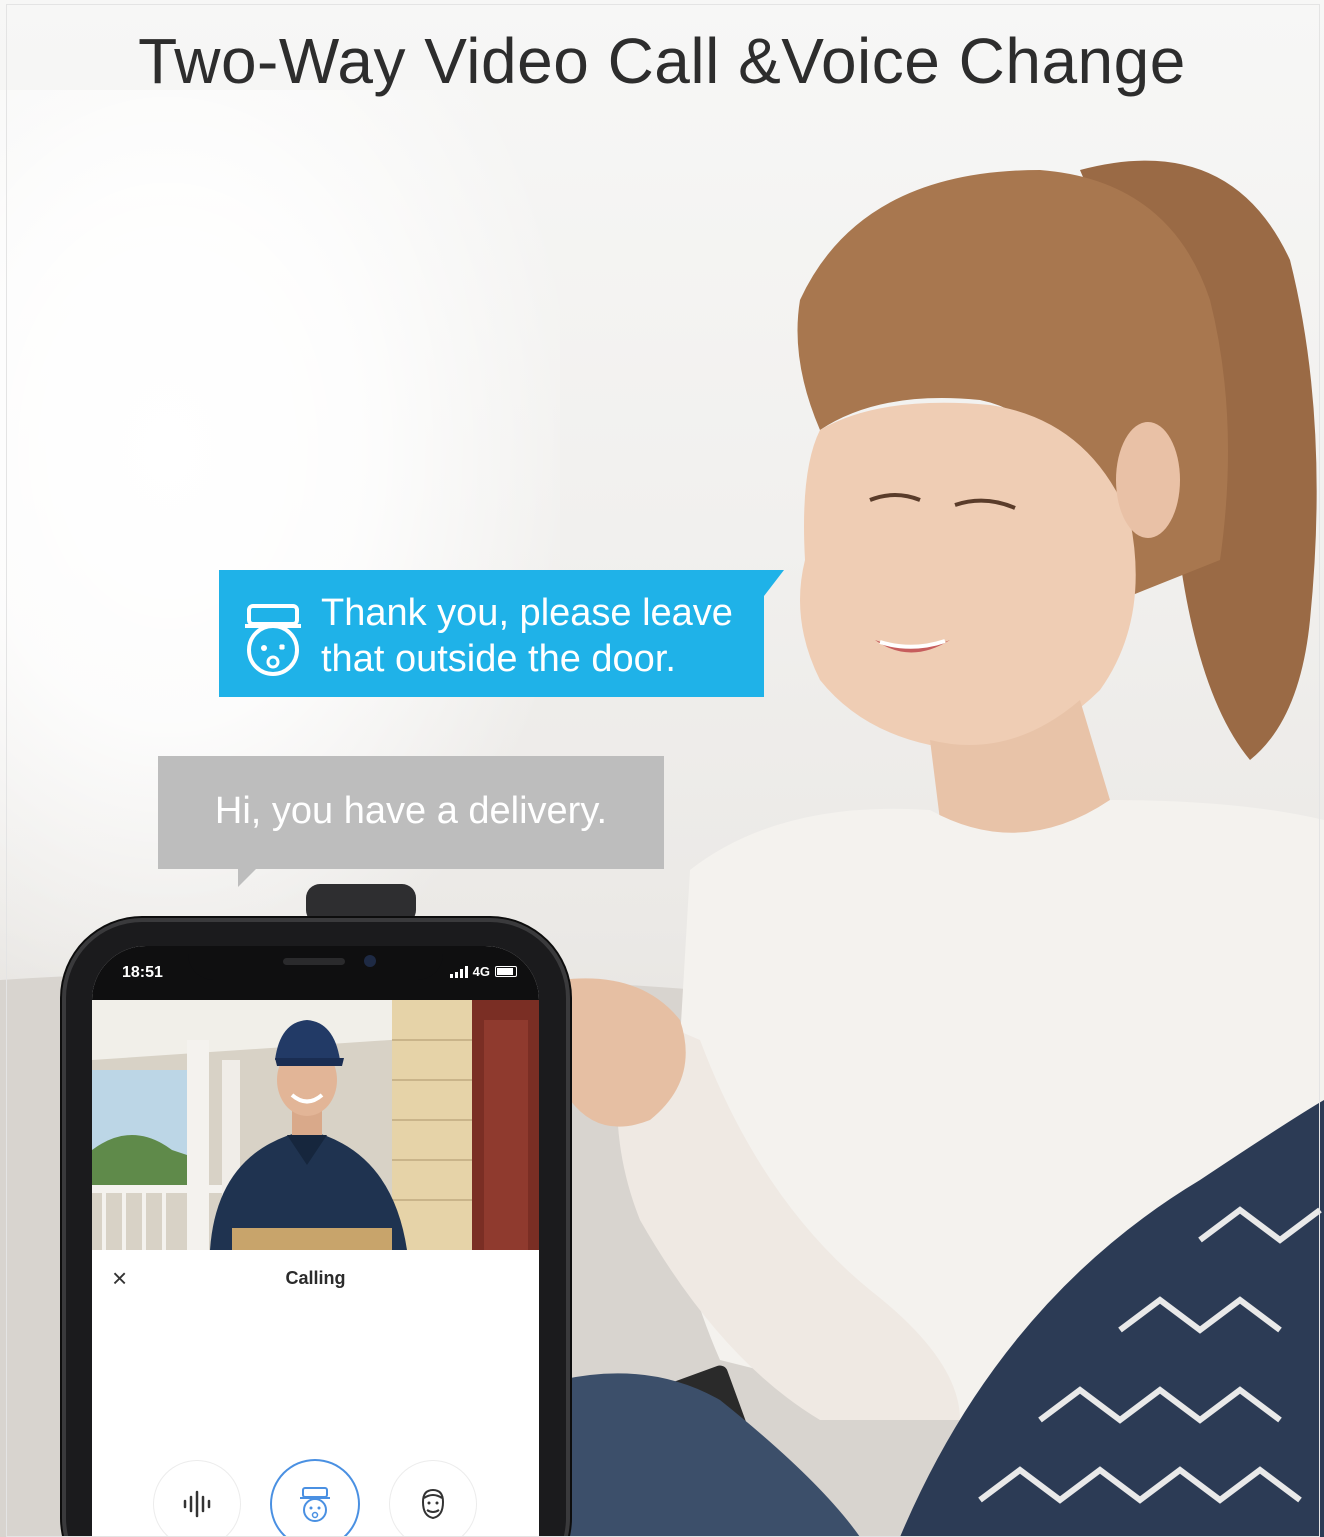  I want to click on phone-screen: 18:51 4G × Calling, so click(315, 1241).